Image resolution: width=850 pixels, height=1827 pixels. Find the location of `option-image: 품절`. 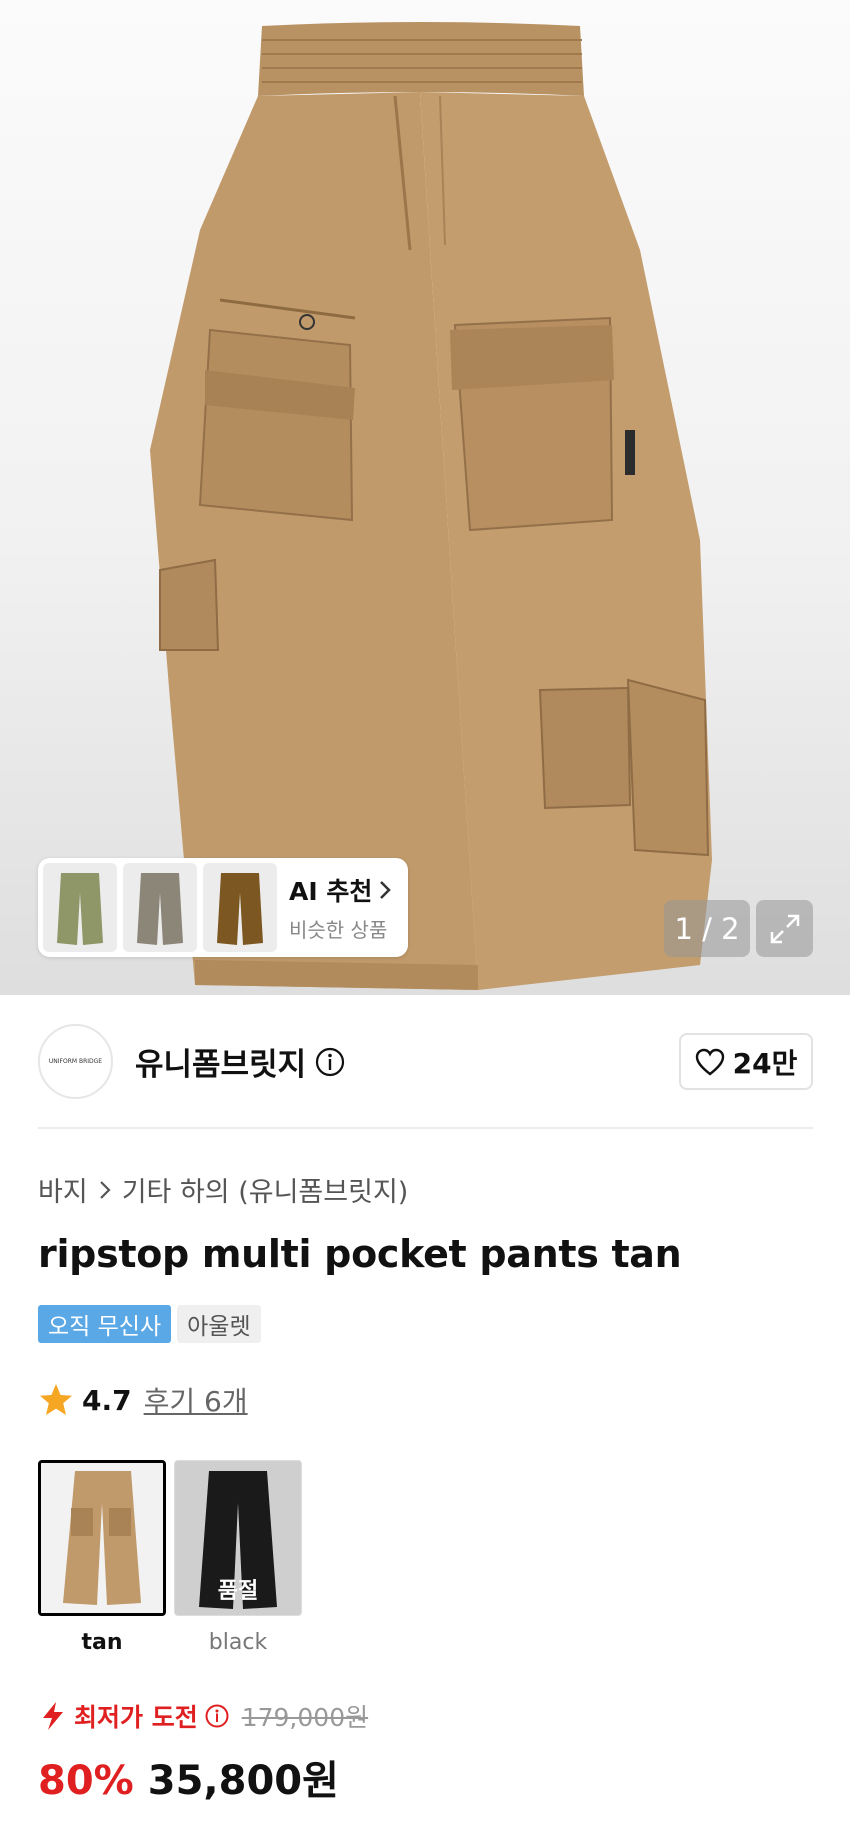

option-image: 품절 is located at coordinates (238, 1538).